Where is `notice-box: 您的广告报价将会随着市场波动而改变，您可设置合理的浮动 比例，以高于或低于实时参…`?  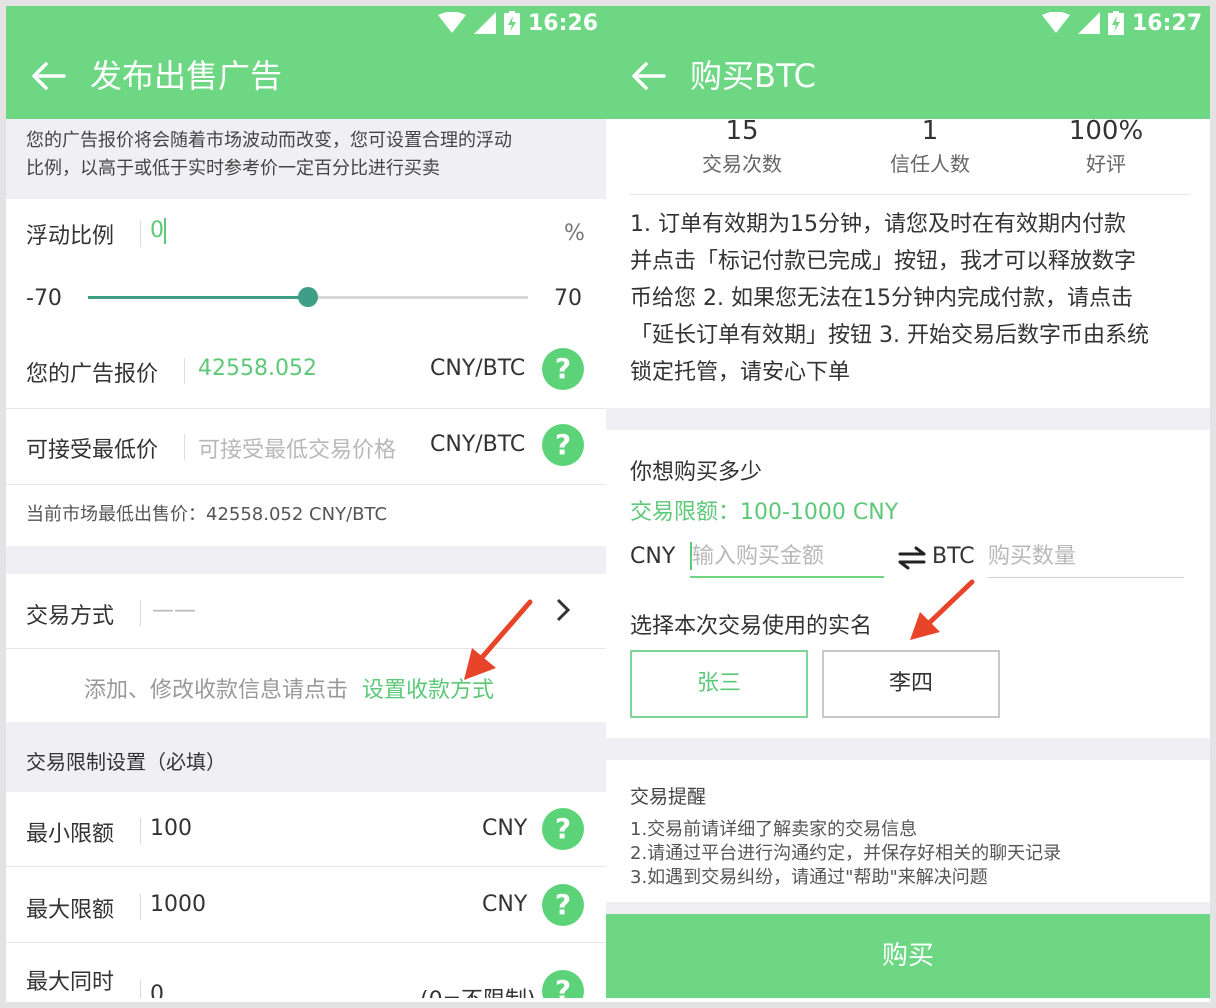
notice-box: 您的广告报价将会随着市场波动而改变，您可设置合理的浮动 比例，以高于或低于实时参… is located at coordinates (306, 159).